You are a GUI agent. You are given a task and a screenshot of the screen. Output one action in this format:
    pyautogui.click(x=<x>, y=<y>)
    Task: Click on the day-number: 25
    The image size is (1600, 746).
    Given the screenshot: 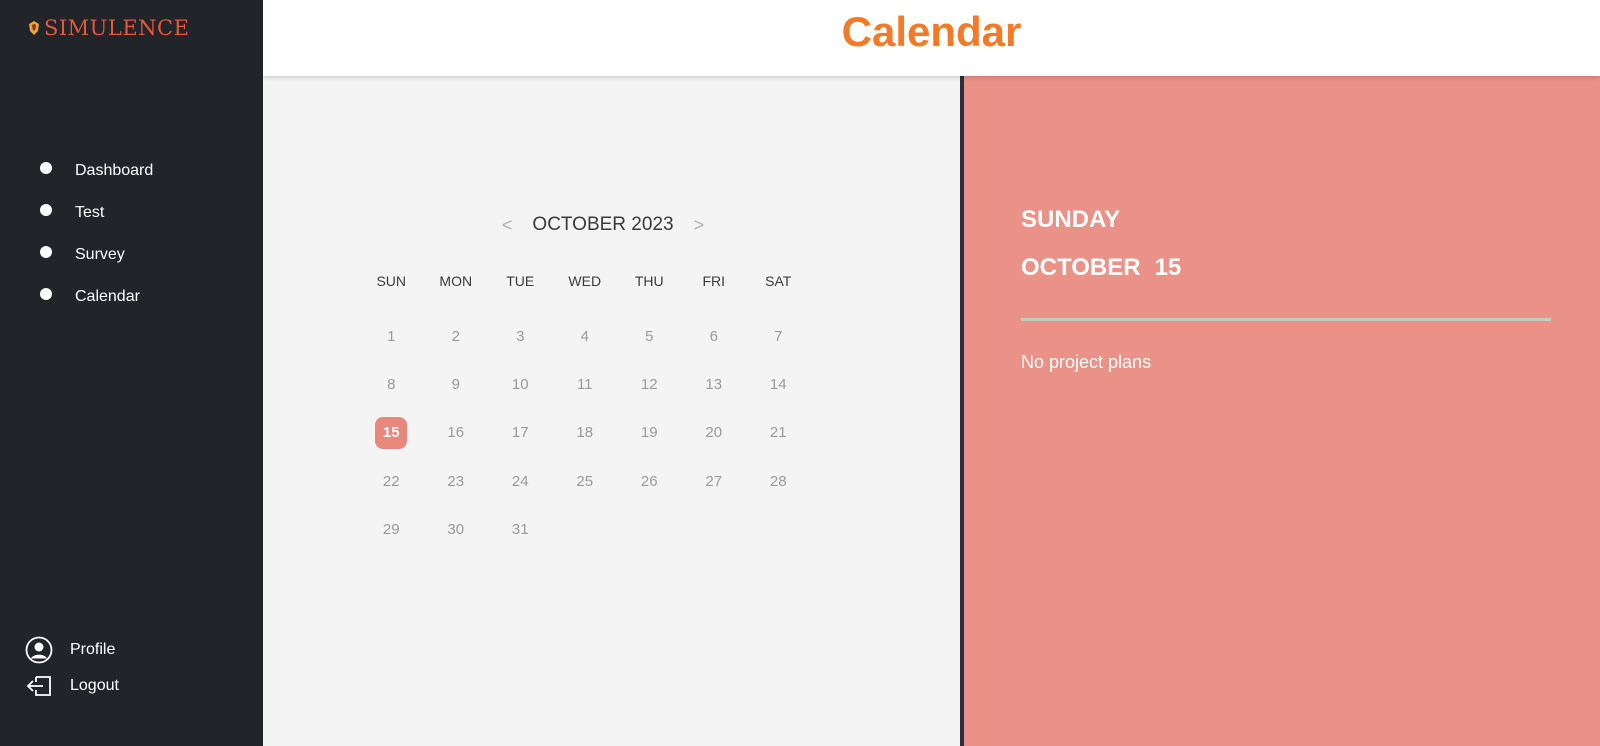 What is the action you would take?
    pyautogui.click(x=585, y=481)
    